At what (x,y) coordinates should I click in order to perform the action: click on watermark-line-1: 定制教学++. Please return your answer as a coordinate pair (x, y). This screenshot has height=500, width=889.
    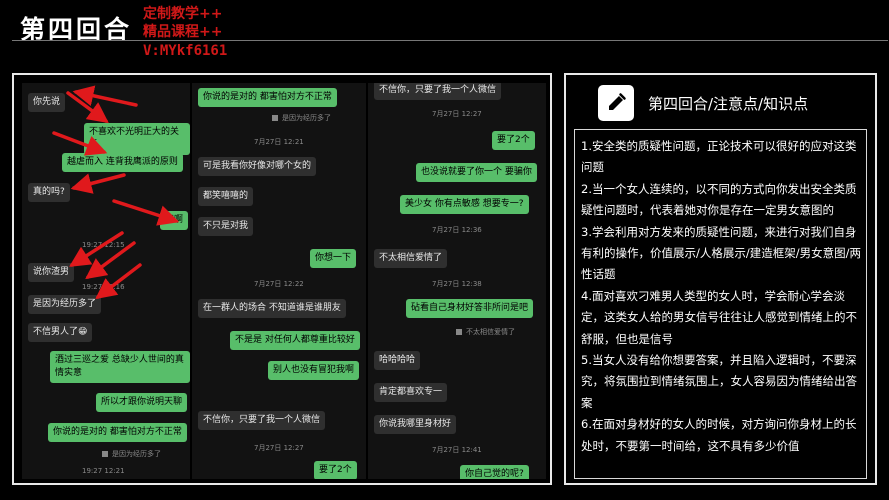
    Looking at the image, I should click on (183, 14).